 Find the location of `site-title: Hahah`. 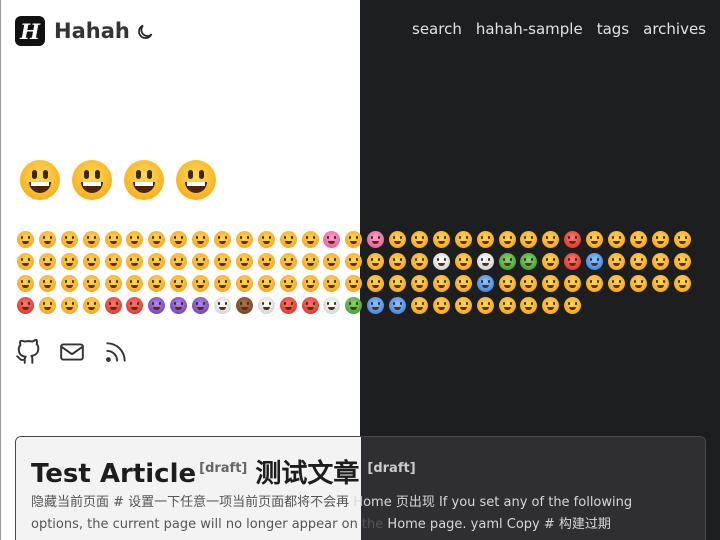

site-title: Hahah is located at coordinates (92, 31).